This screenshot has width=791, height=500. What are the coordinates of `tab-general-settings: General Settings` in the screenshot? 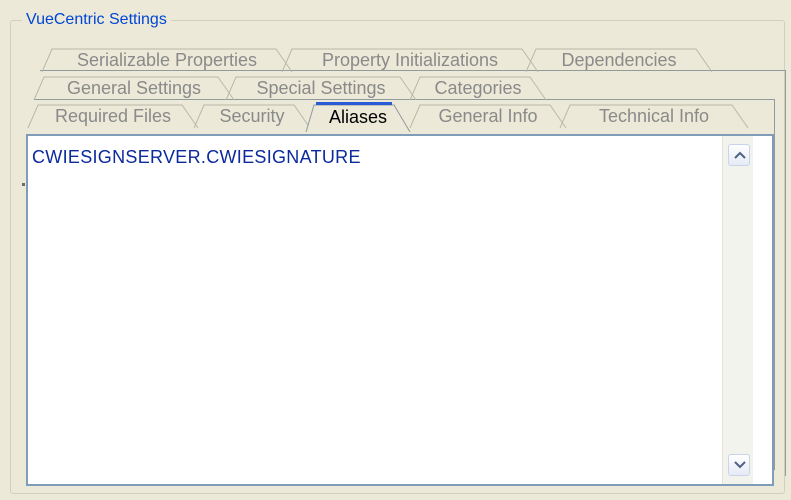 It's located at (134, 88).